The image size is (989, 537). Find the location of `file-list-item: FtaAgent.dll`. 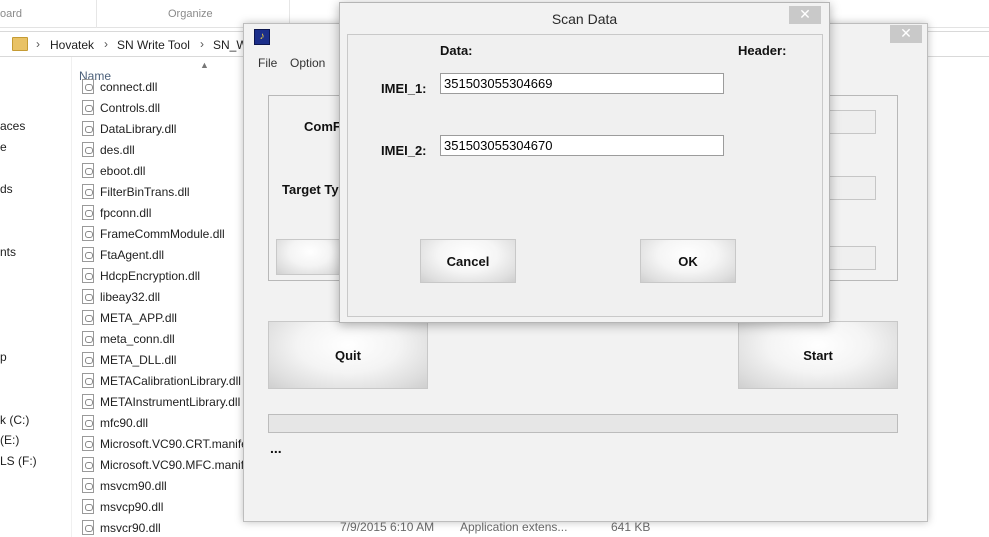

file-list-item: FtaAgent.dll is located at coordinates (167, 255).